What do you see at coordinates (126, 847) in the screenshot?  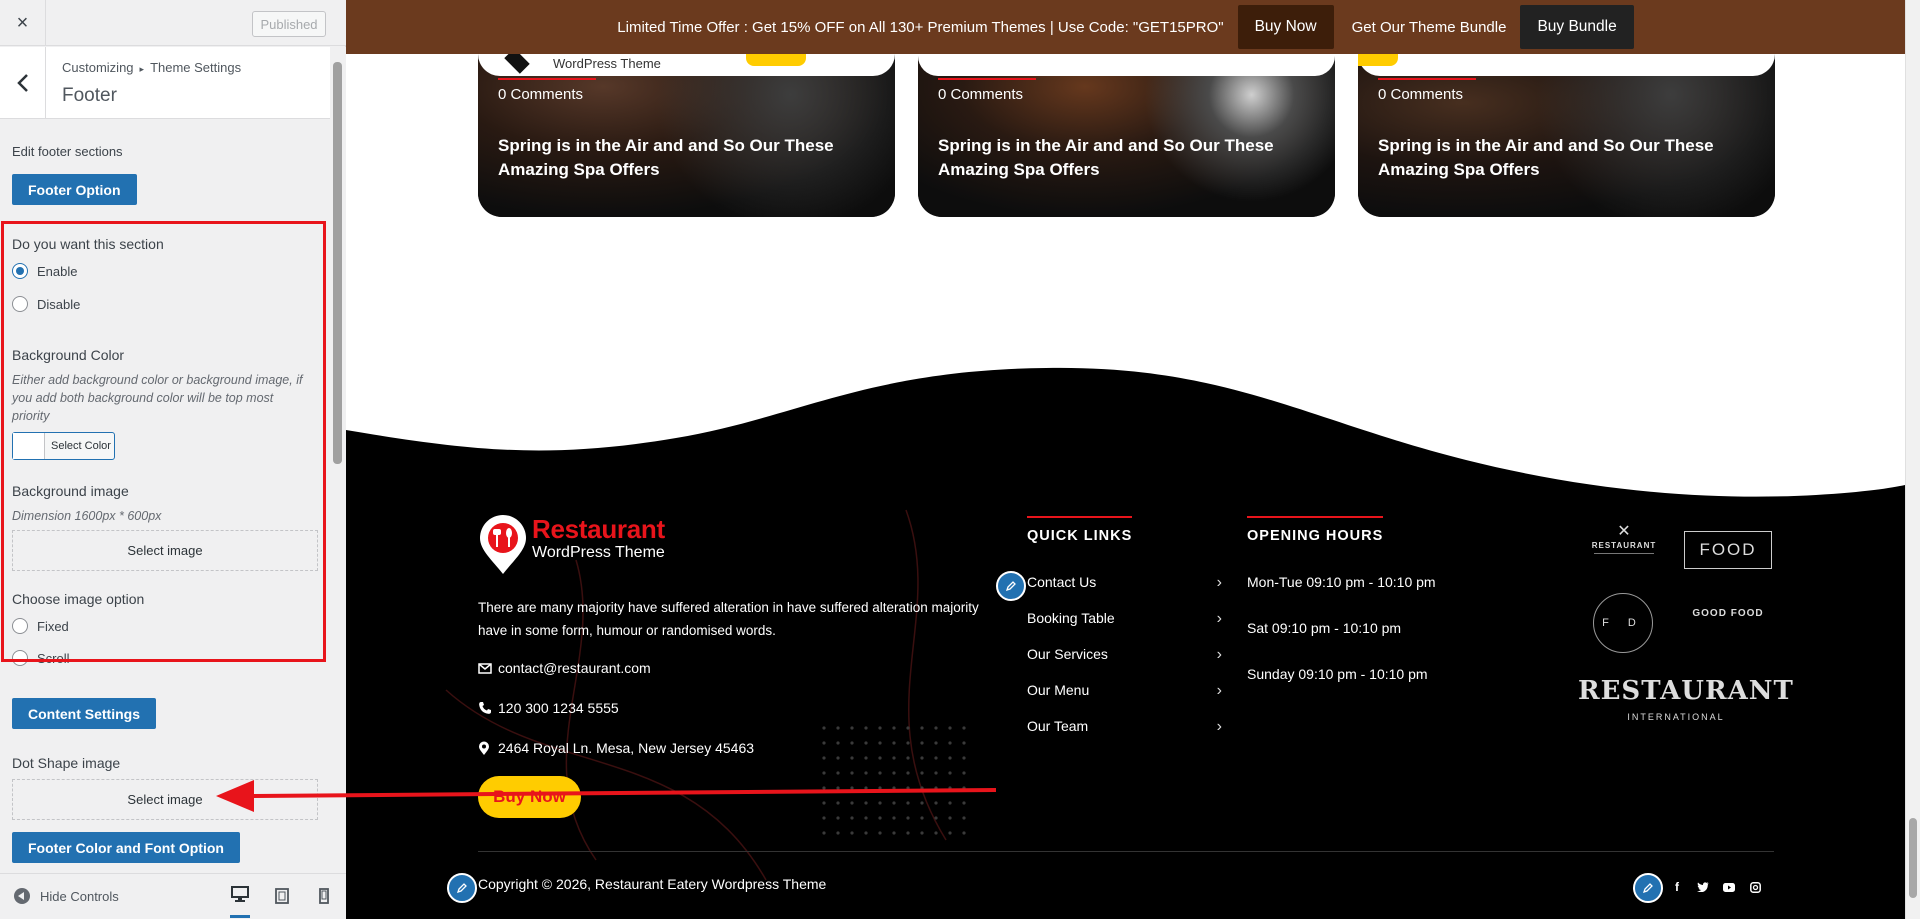 I see `footer-color-font-button: Footer Color and Font Option` at bounding box center [126, 847].